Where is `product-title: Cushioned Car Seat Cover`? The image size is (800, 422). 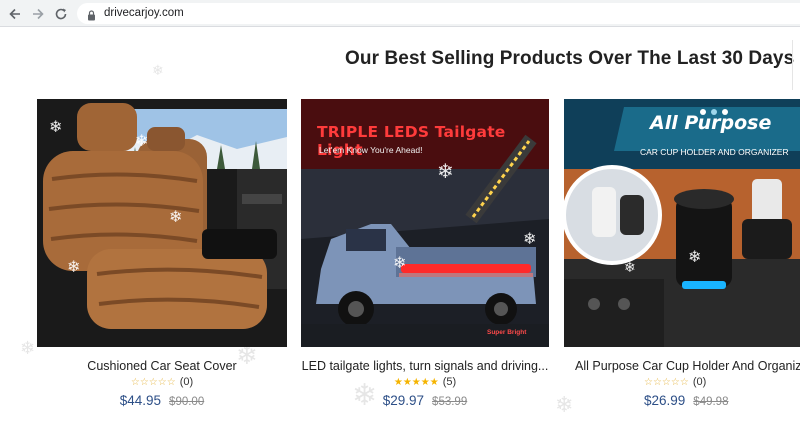 product-title: Cushioned Car Seat Cover is located at coordinates (162, 366).